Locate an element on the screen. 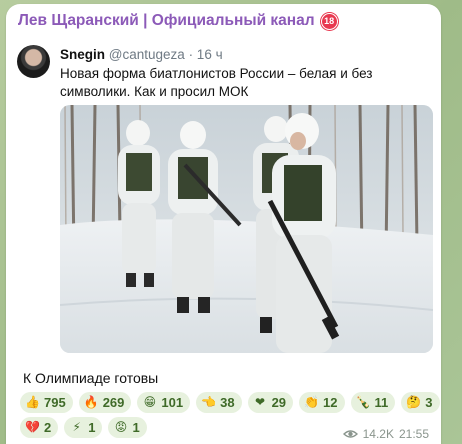 The height and width of the screenshot is (444, 462). lightning-icon: ⚡ is located at coordinates (76, 427).